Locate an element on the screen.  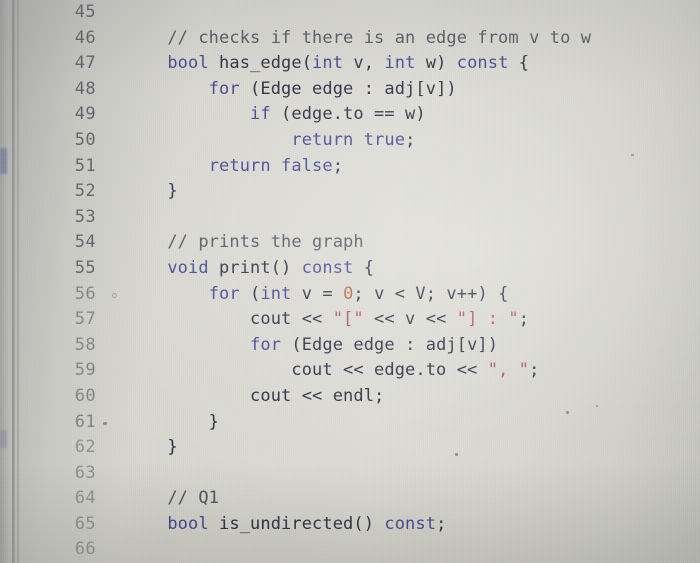
code-token-kw: false is located at coordinates (307, 165).